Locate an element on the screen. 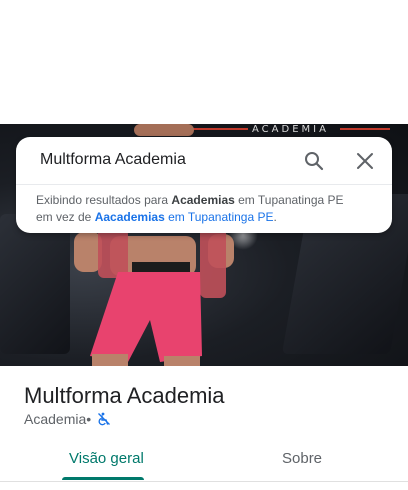 Image resolution: width=408 pixels, height=490 pixels. search-instead-link: Aacademias em Tupanatinga PE is located at coordinates (184, 217).